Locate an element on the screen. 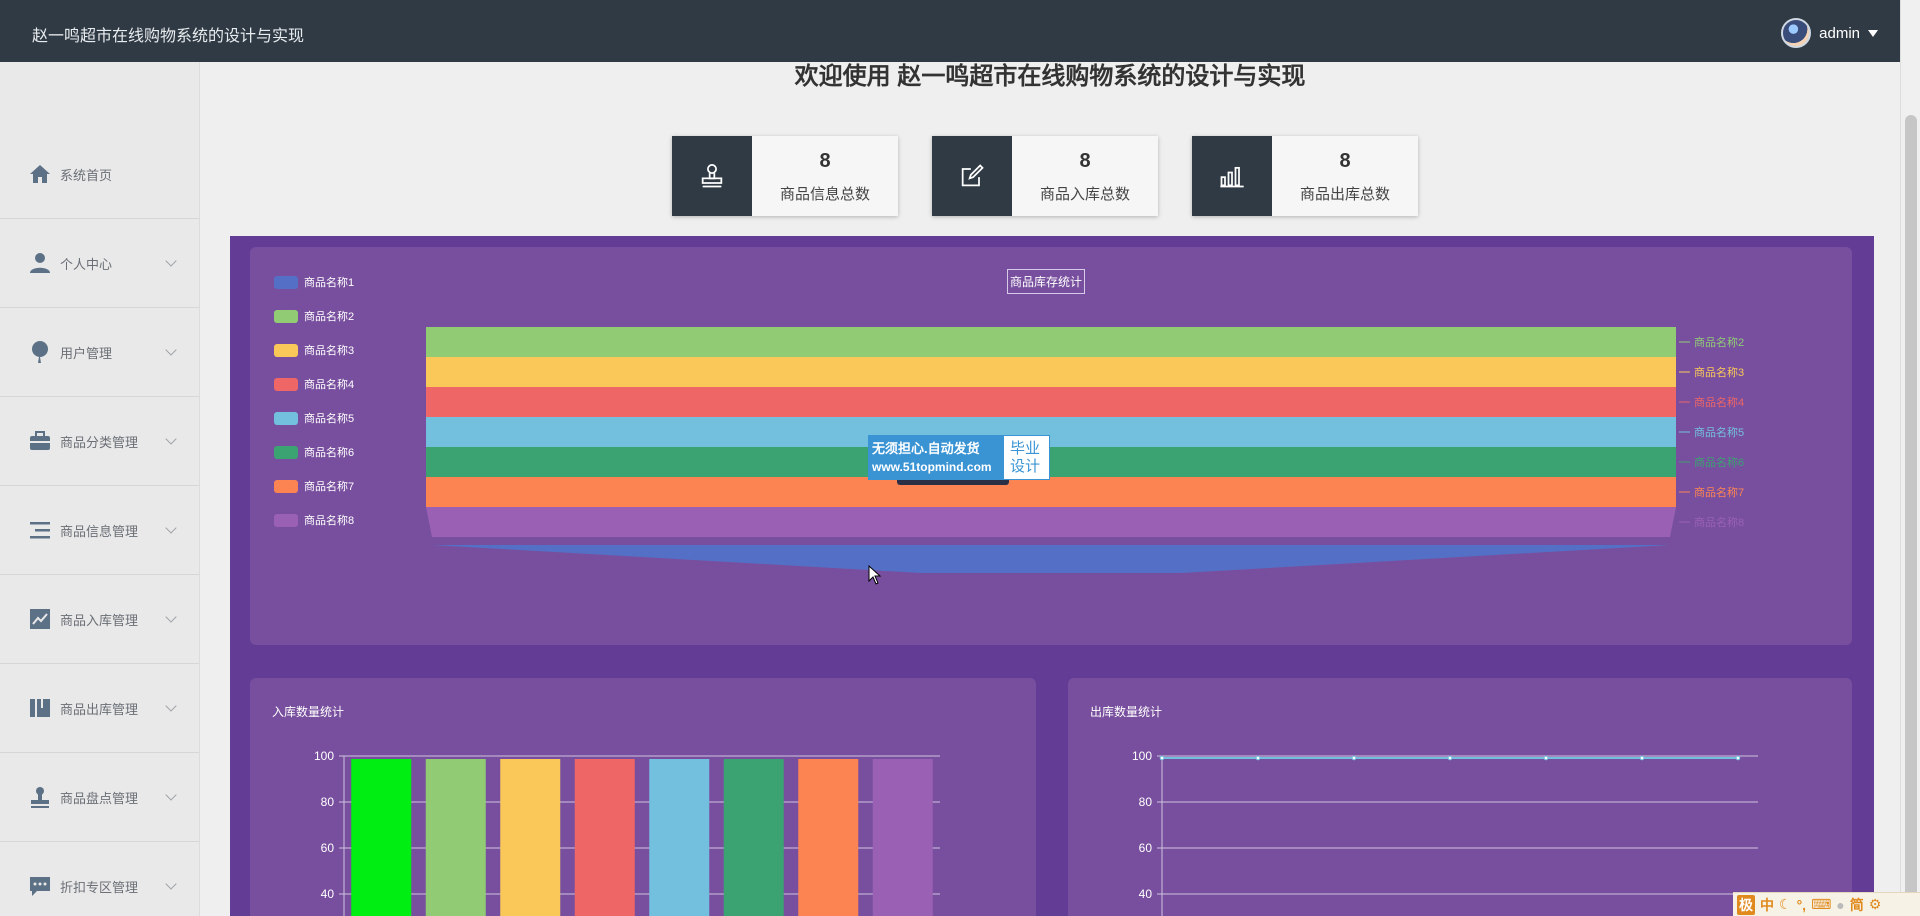 This screenshot has height=916, width=1920. funnel-label: 商品名称4 is located at coordinates (1719, 402).